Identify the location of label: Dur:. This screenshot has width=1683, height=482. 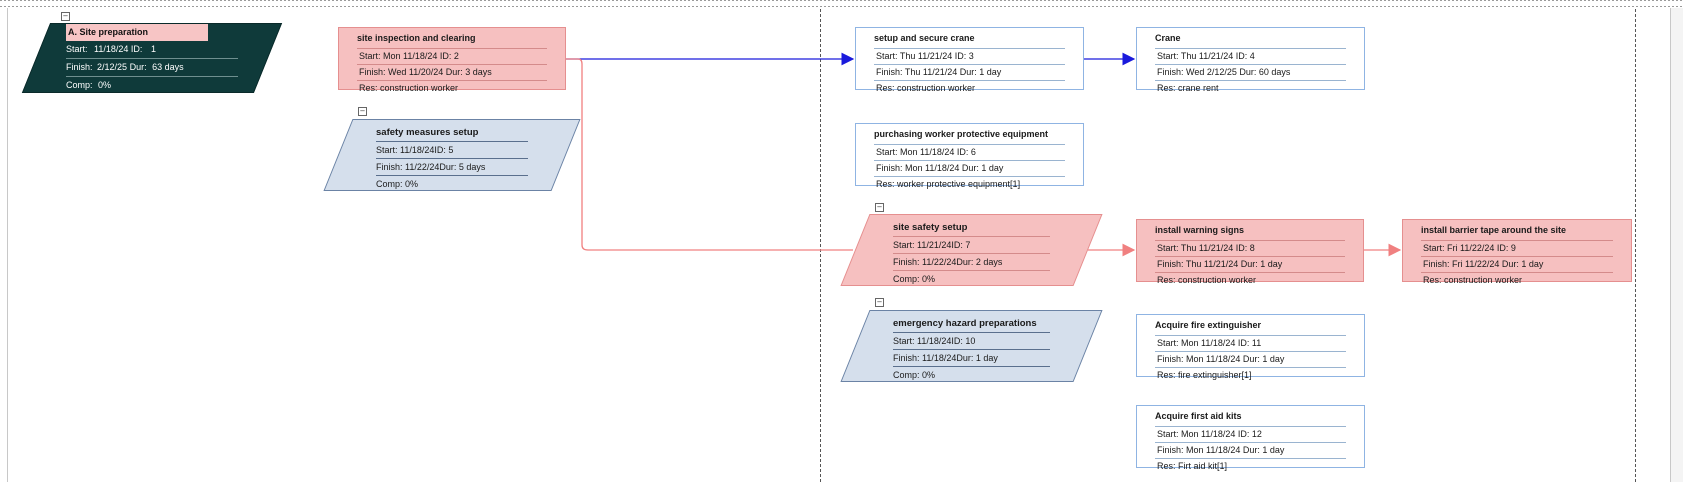
(138, 67).